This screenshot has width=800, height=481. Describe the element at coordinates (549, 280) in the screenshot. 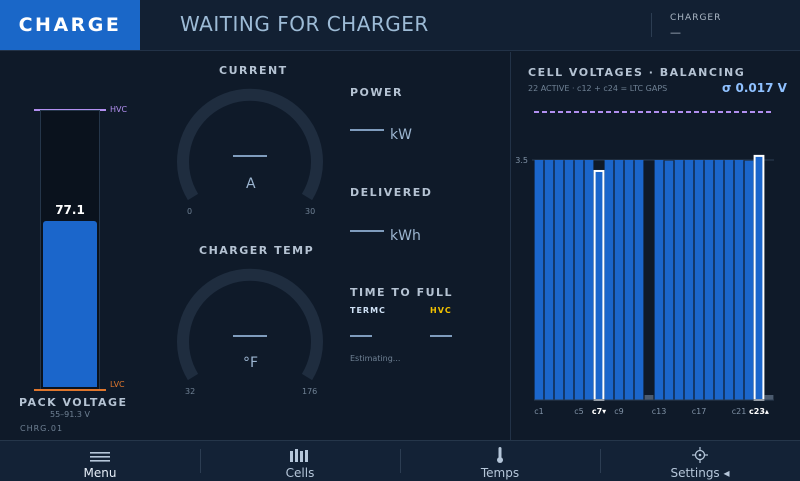

I see `cell-bar-c2` at that location.